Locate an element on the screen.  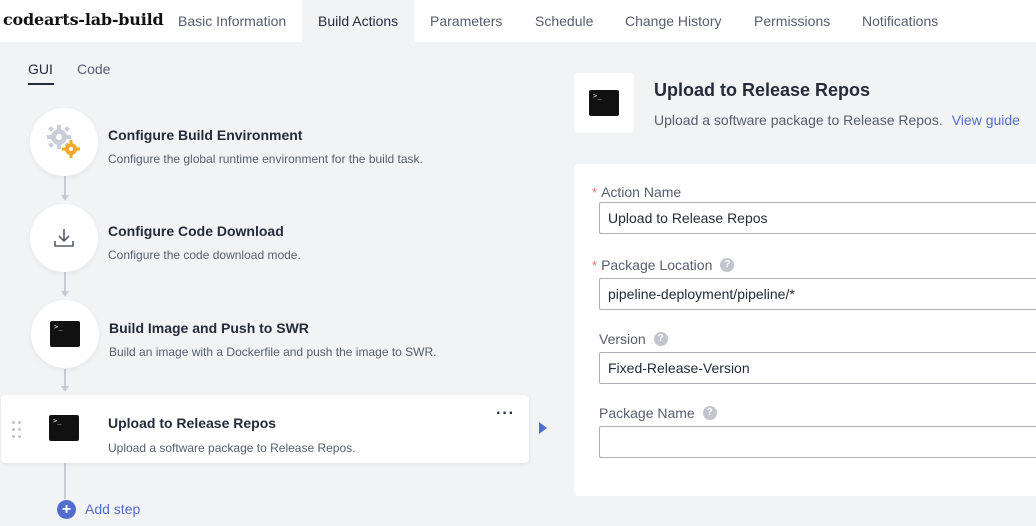
package-name-input is located at coordinates (817, 442).